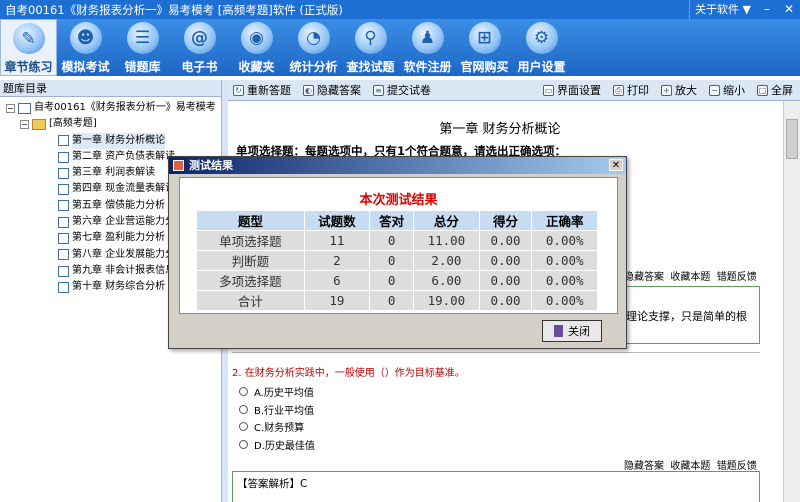 This screenshot has width=800, height=502. I want to click on toolbar-button-3: @ 电子书, so click(199, 47).